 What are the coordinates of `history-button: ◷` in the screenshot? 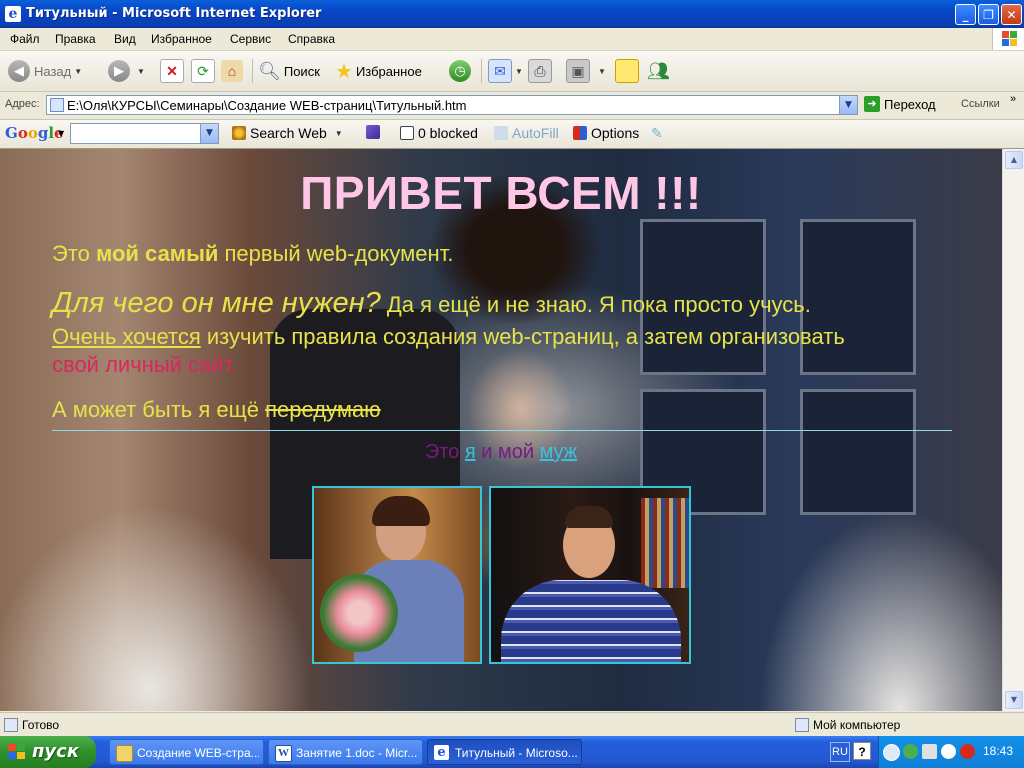 It's located at (462, 71).